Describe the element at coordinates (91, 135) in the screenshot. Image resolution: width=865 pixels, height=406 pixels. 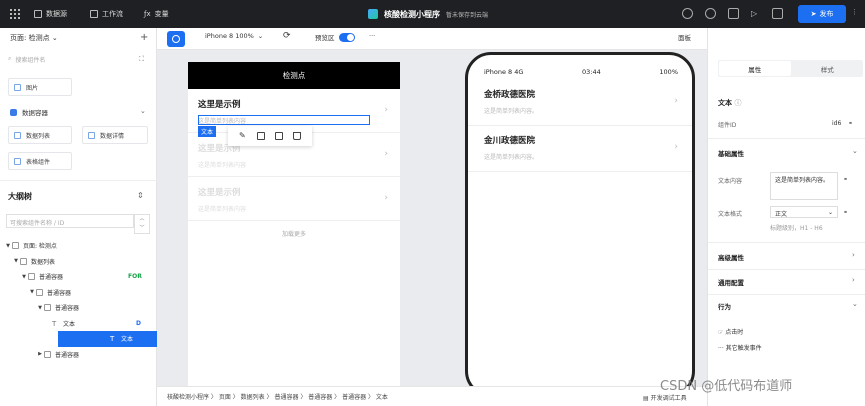
I see `detail-icon` at that location.